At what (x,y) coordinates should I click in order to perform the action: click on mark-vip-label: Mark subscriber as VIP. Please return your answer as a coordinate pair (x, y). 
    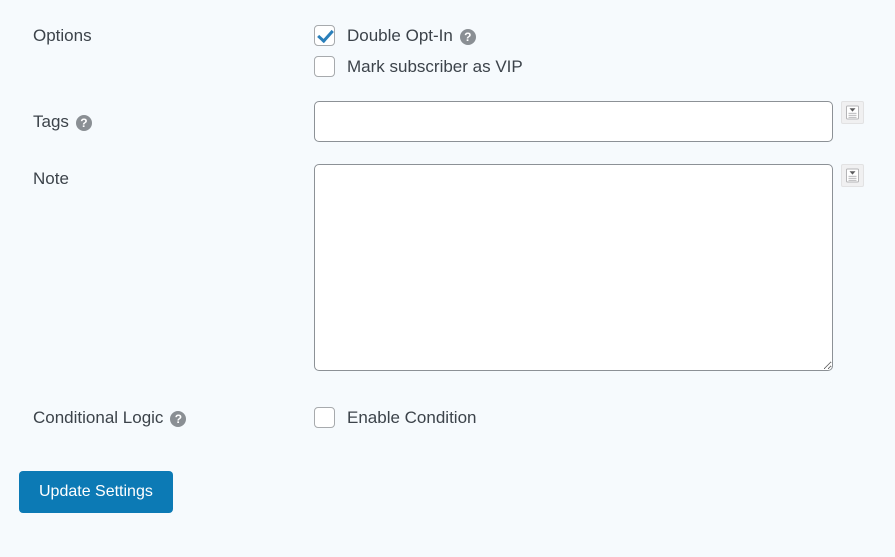
    Looking at the image, I should click on (435, 67).